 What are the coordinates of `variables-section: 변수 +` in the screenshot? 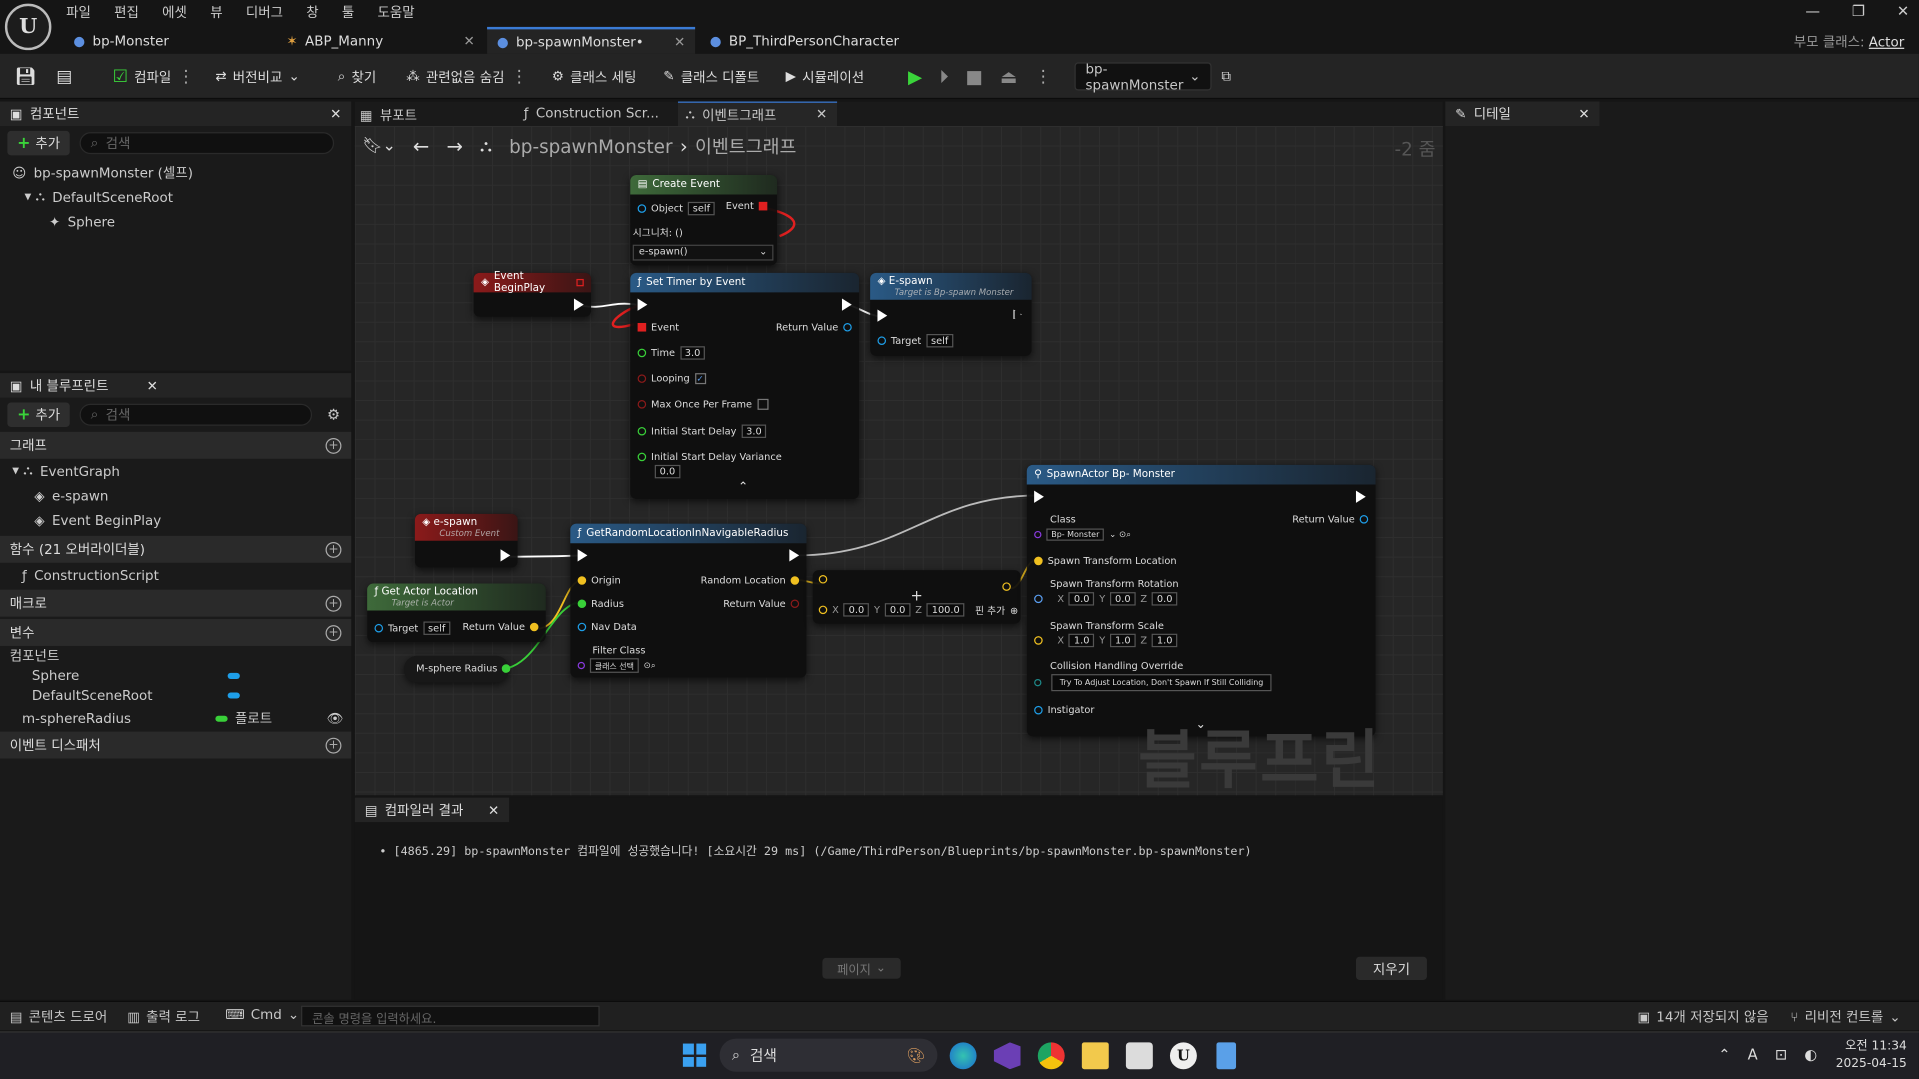 It's located at (176, 632).